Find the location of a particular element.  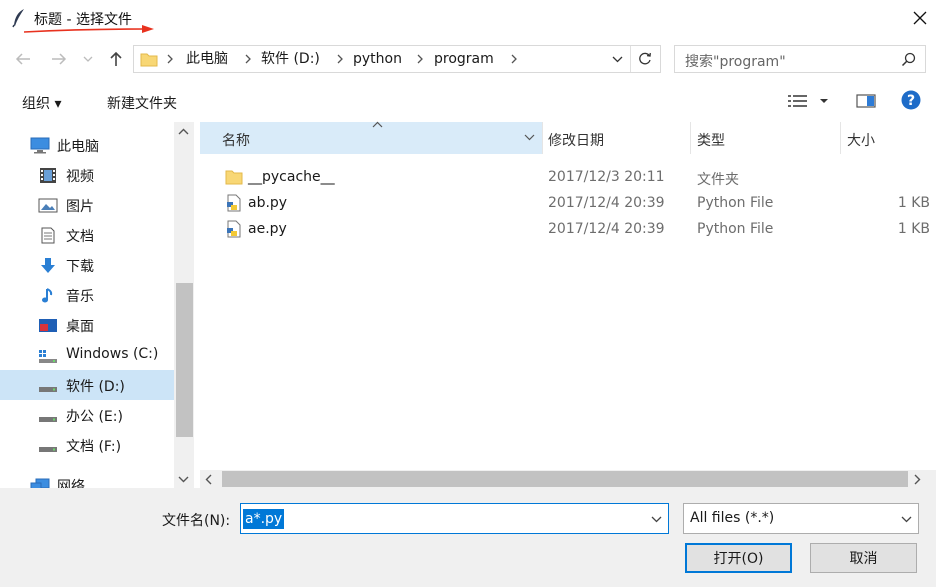

up-button is located at coordinates (116, 59).